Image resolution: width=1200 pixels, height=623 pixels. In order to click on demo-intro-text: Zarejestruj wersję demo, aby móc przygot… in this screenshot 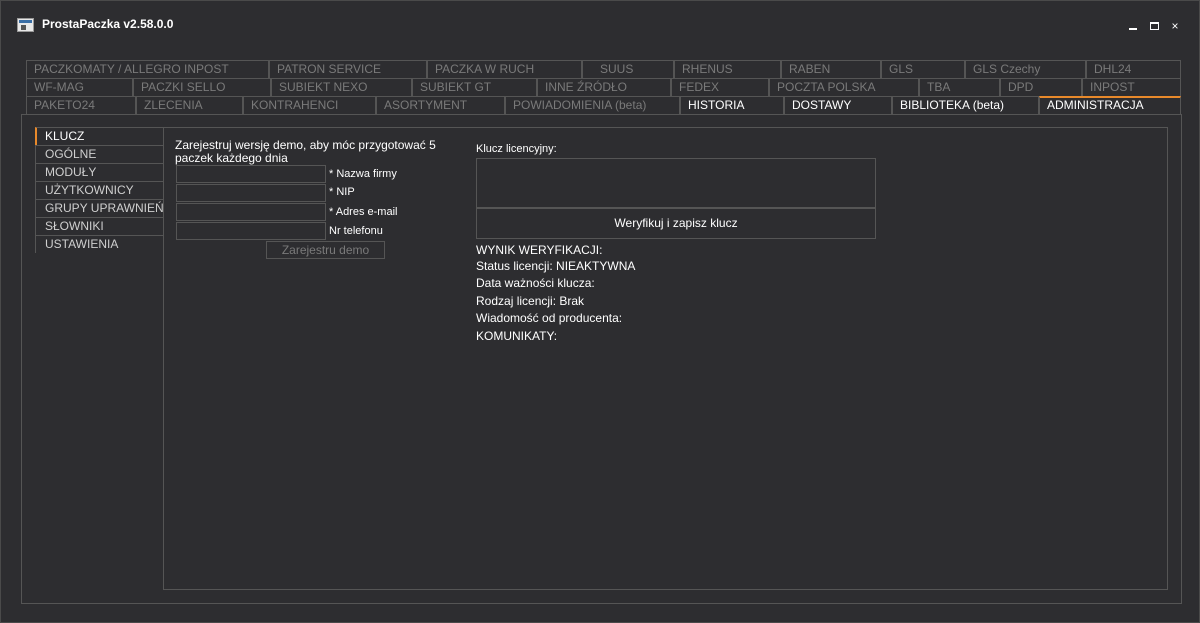, I will do `click(305, 151)`.